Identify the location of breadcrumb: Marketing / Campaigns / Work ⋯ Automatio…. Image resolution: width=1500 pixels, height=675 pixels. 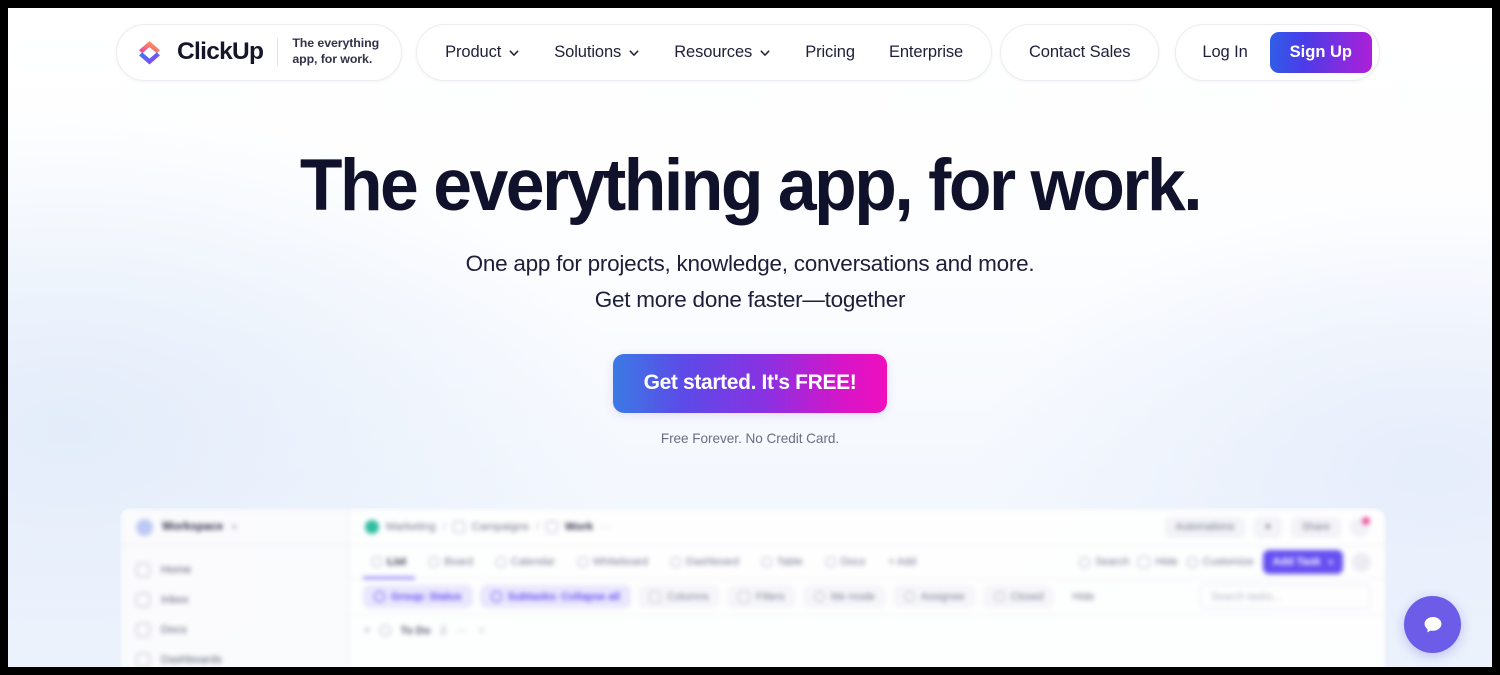
(867, 527).